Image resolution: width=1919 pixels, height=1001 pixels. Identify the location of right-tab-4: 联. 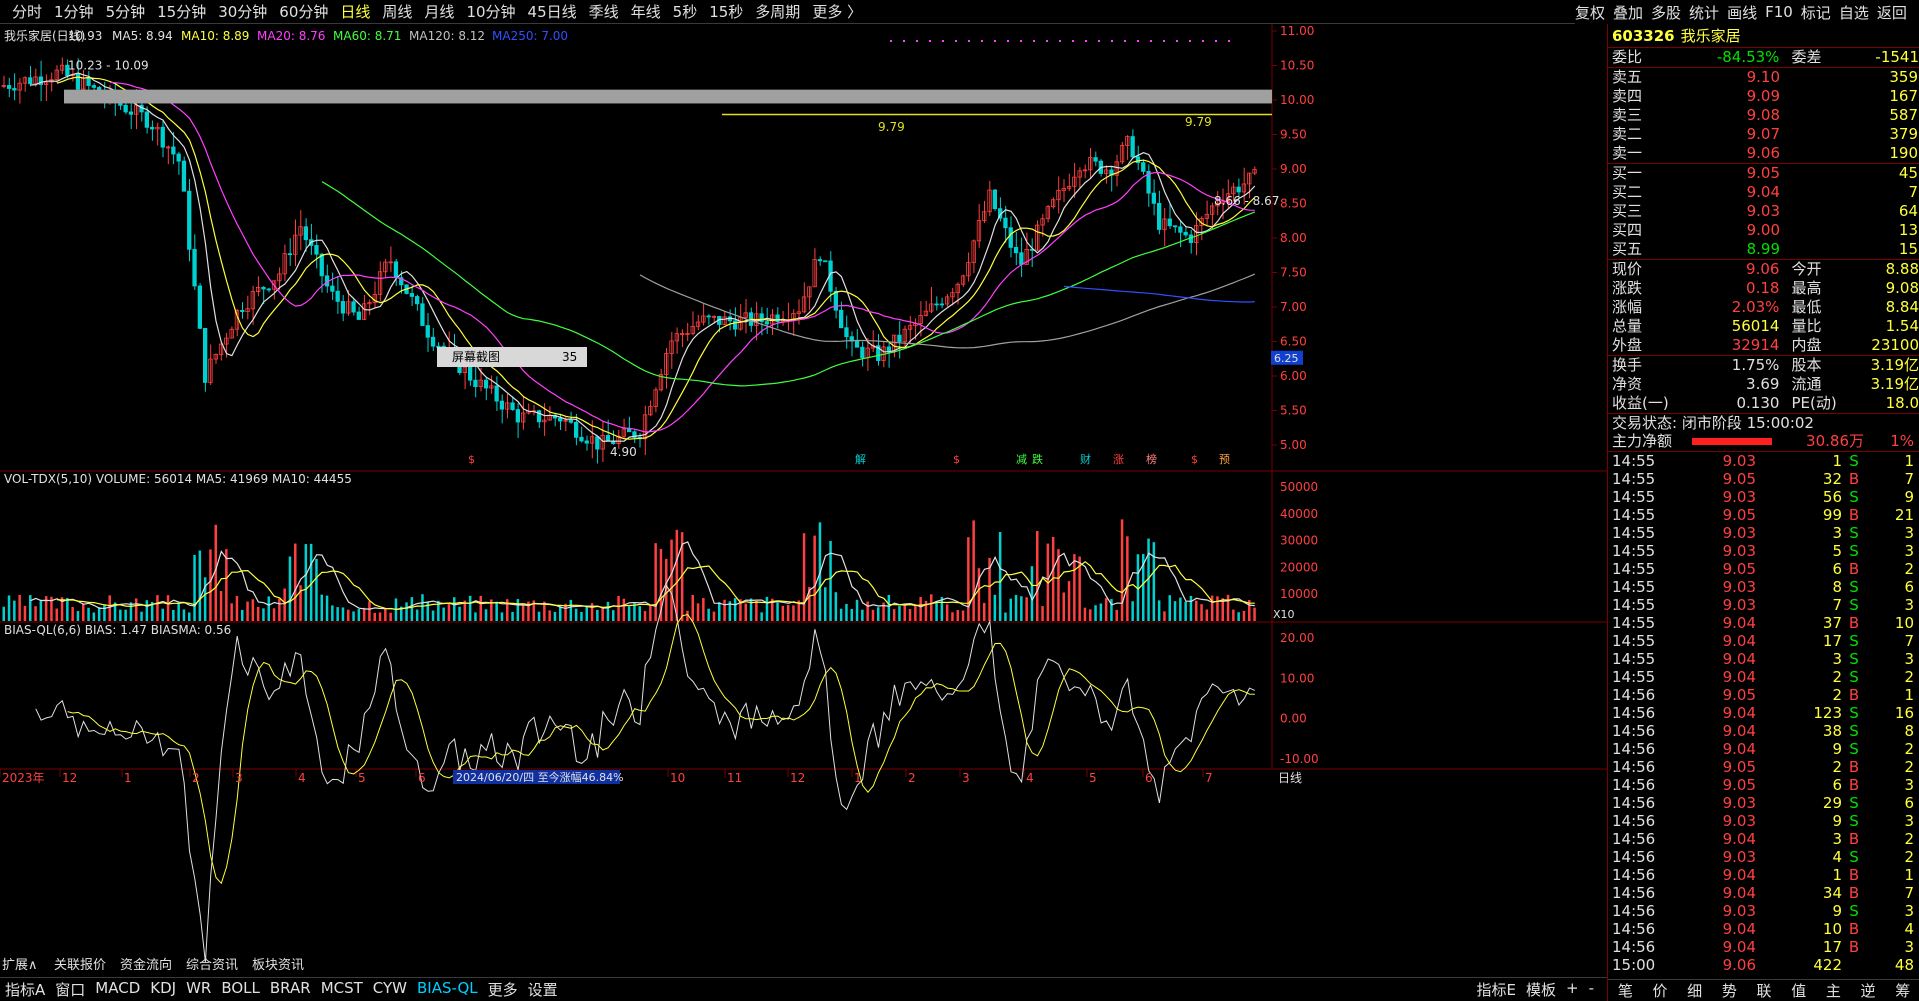
(1764, 990).